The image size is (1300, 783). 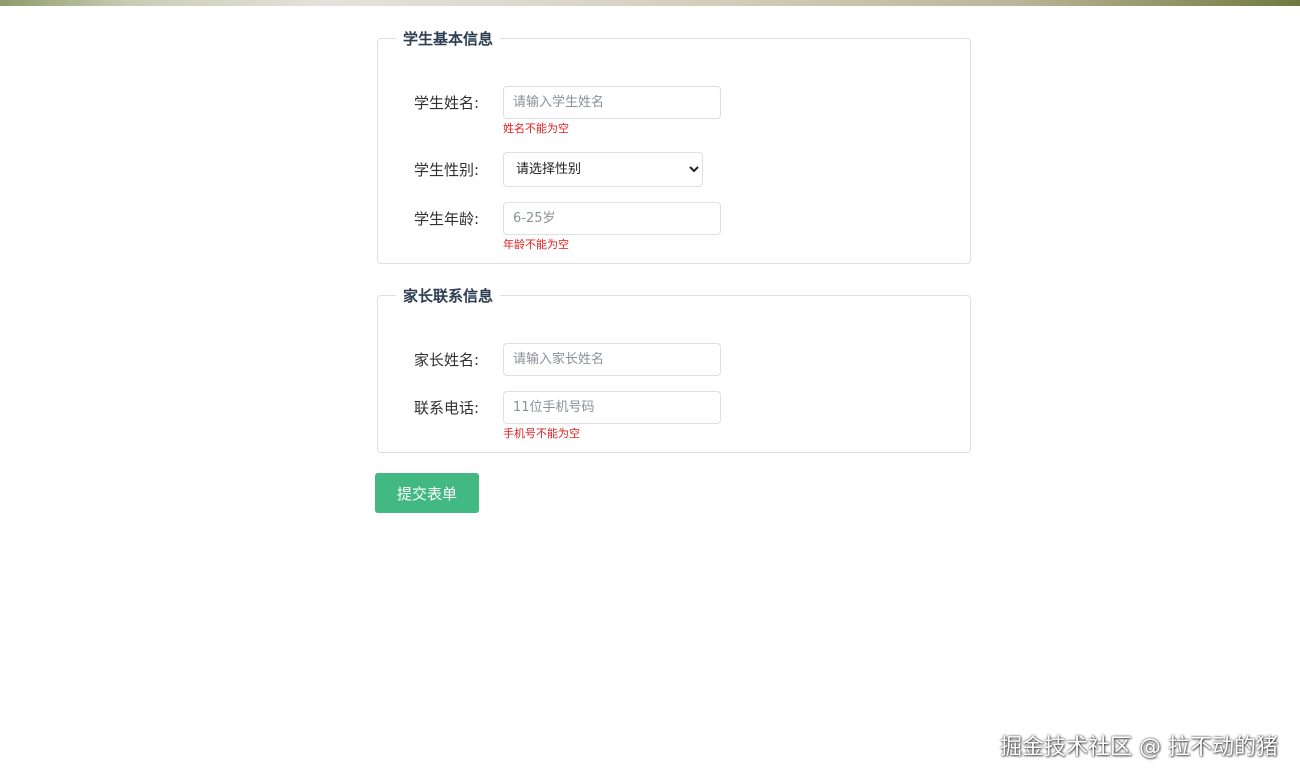 What do you see at coordinates (447, 360) in the screenshot?
I see `parent-name-label: 家长姓名:` at bounding box center [447, 360].